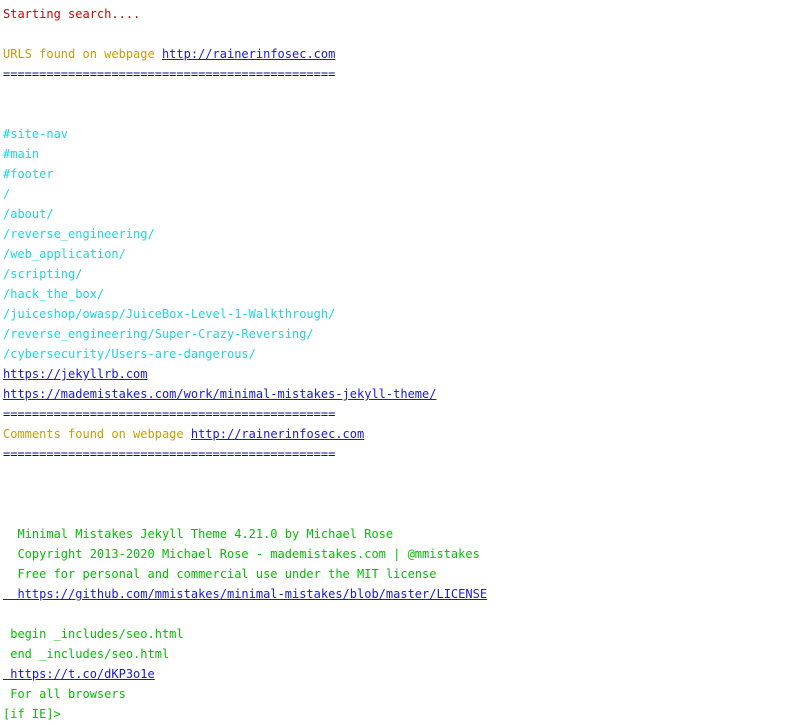 This screenshot has width=809, height=724. I want to click on found-path: /scripting/, so click(43, 274).